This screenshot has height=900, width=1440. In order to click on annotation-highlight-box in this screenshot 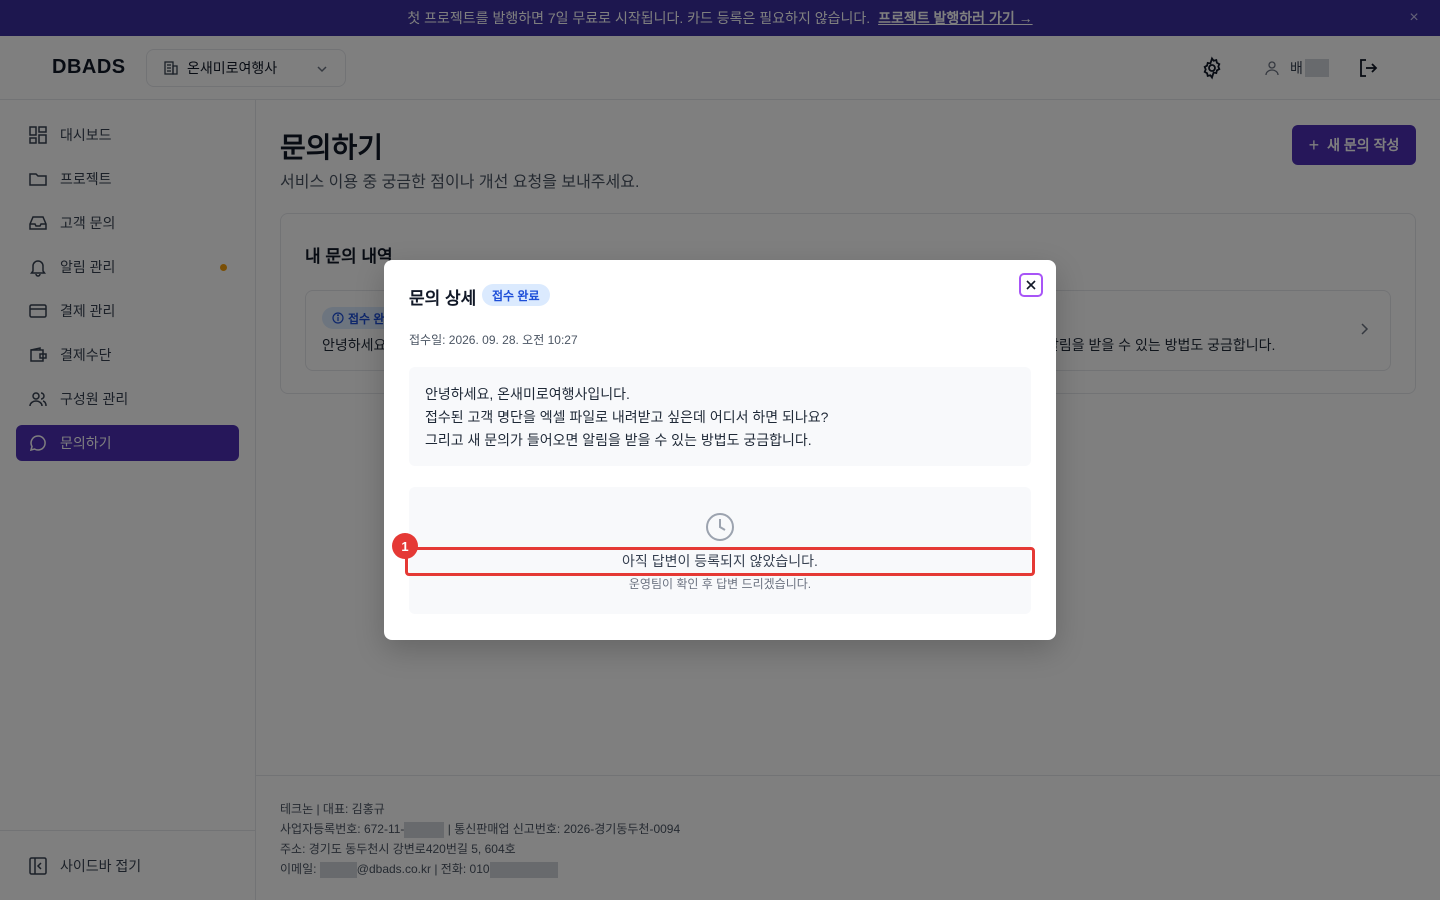, I will do `click(720, 561)`.